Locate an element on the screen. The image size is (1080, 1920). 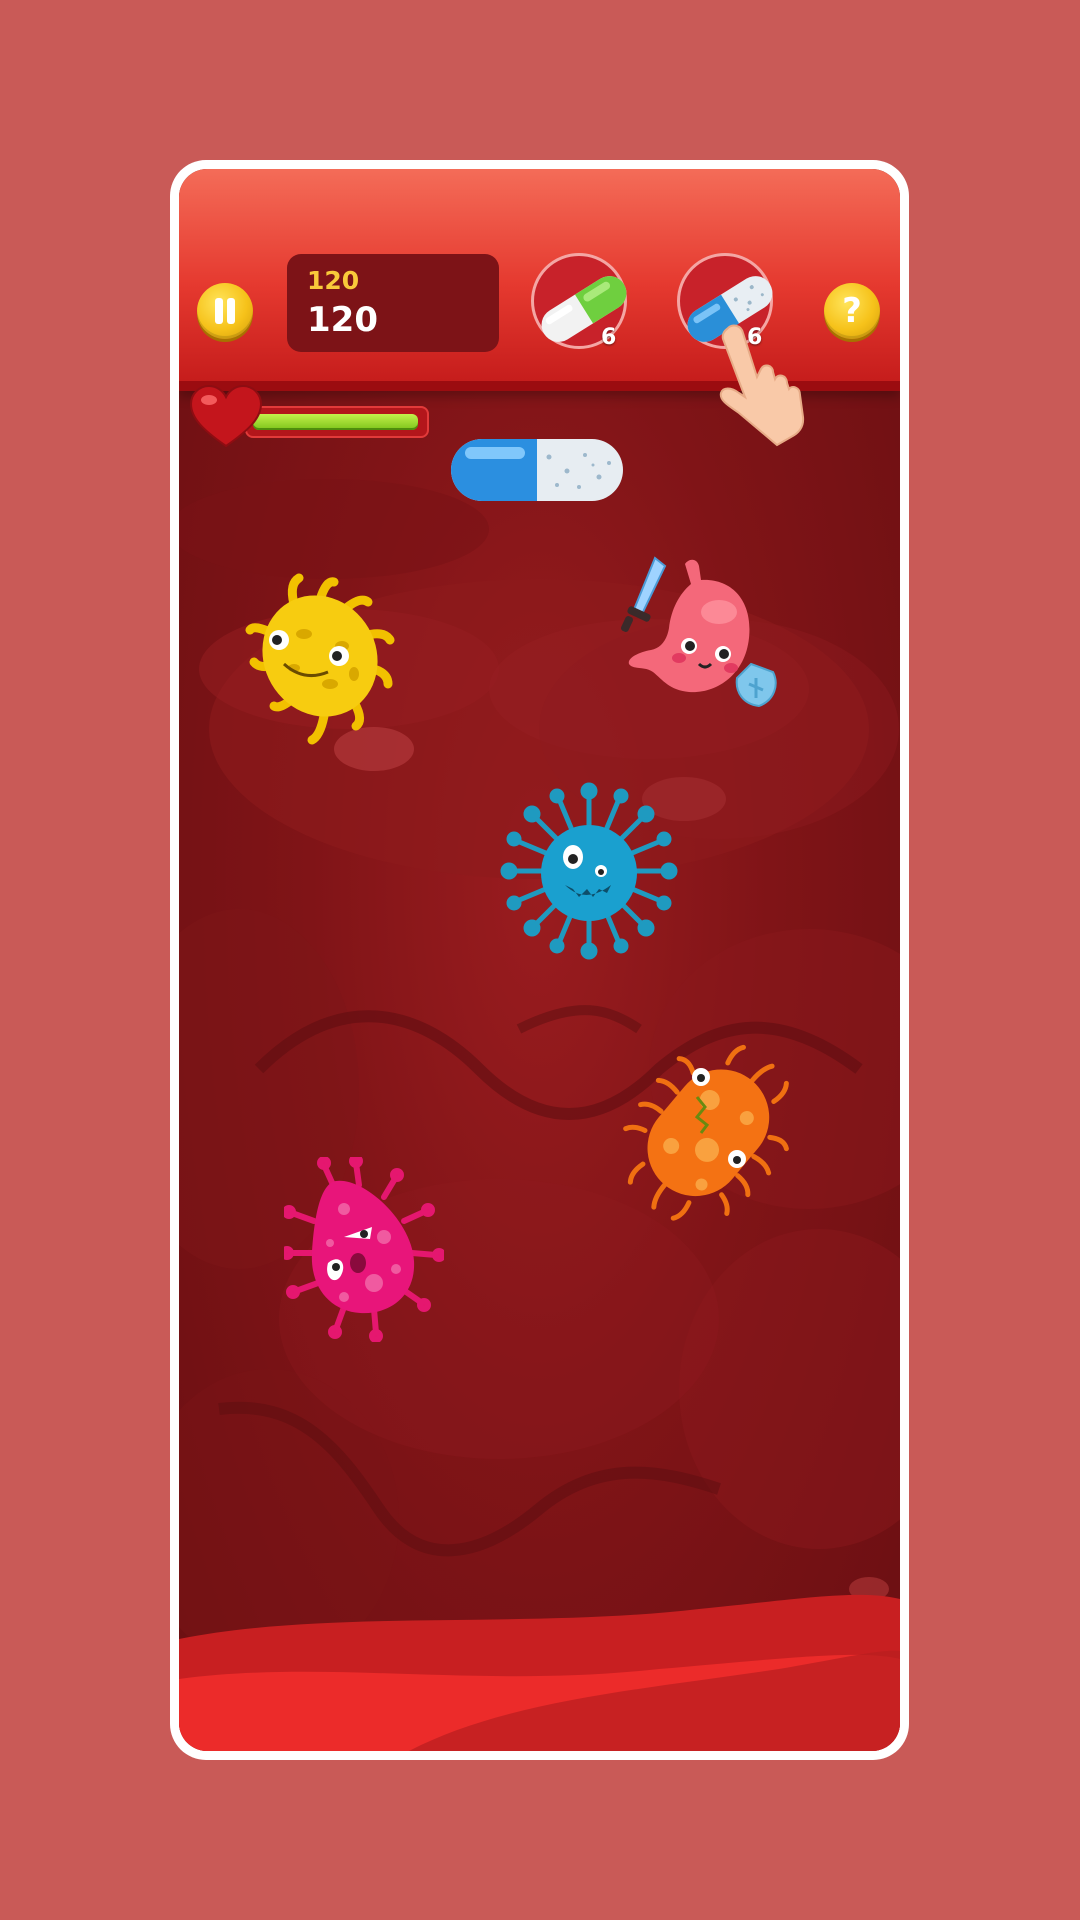
question-icon: ? is located at coordinates (852, 311).